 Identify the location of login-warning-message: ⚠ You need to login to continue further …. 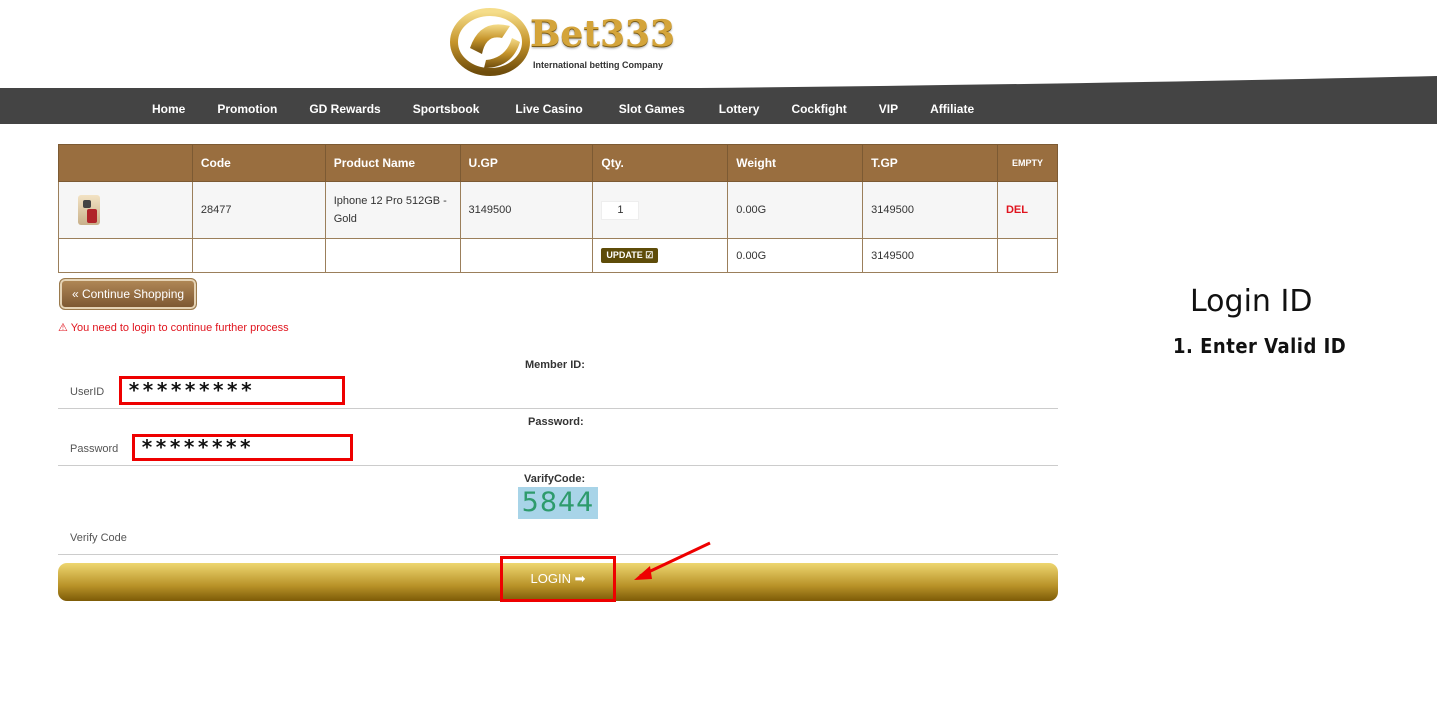
(173, 328).